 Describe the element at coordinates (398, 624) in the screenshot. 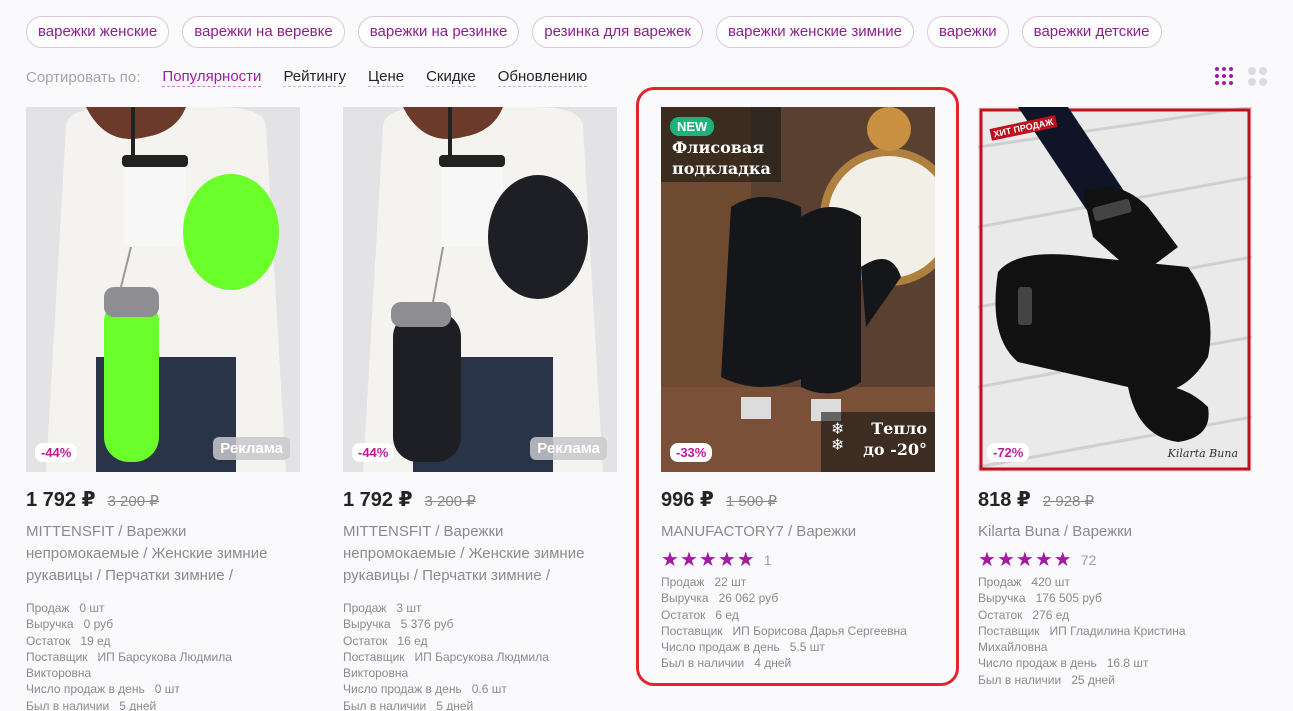

I see `stat-revenue: Выручка 5 376 руб` at that location.